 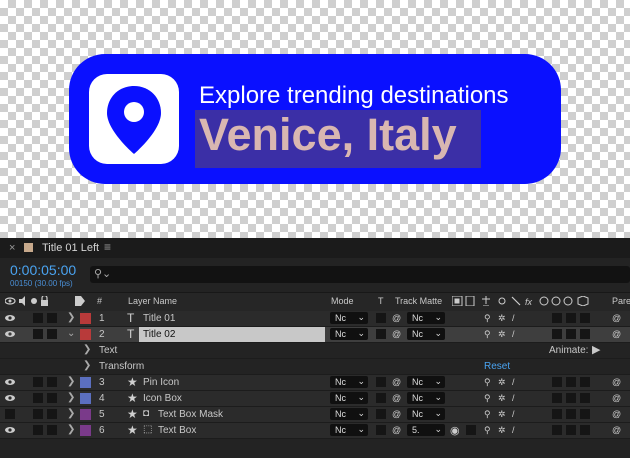 What do you see at coordinates (471, 430) in the screenshot?
I see `matte-switch` at bounding box center [471, 430].